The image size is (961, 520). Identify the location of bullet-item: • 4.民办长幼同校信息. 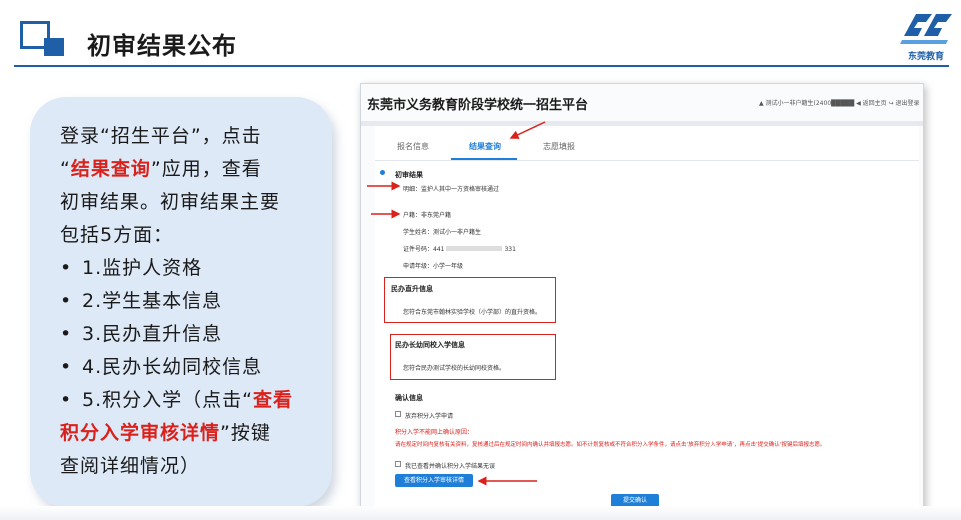
(161, 367).